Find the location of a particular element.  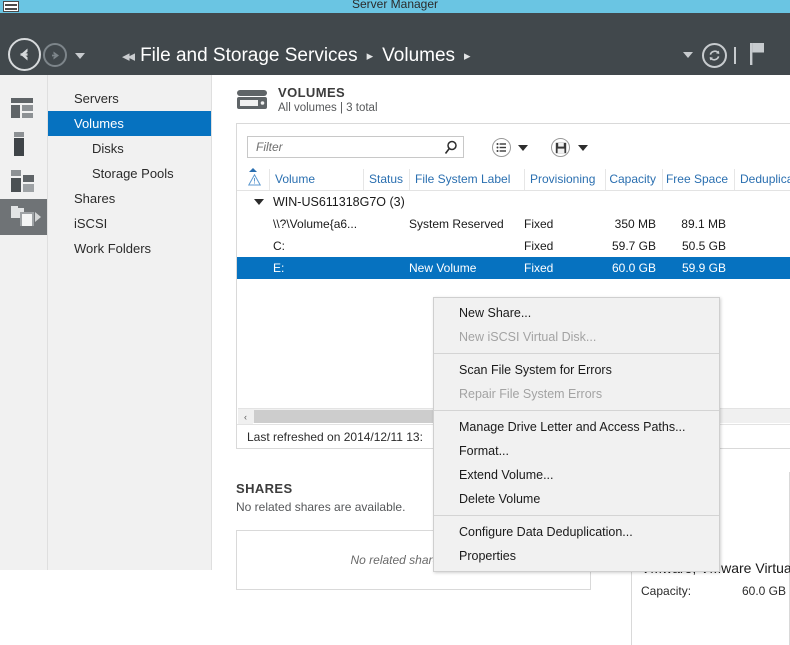

cell-free-space: 59.9 GB is located at coordinates (703, 268).